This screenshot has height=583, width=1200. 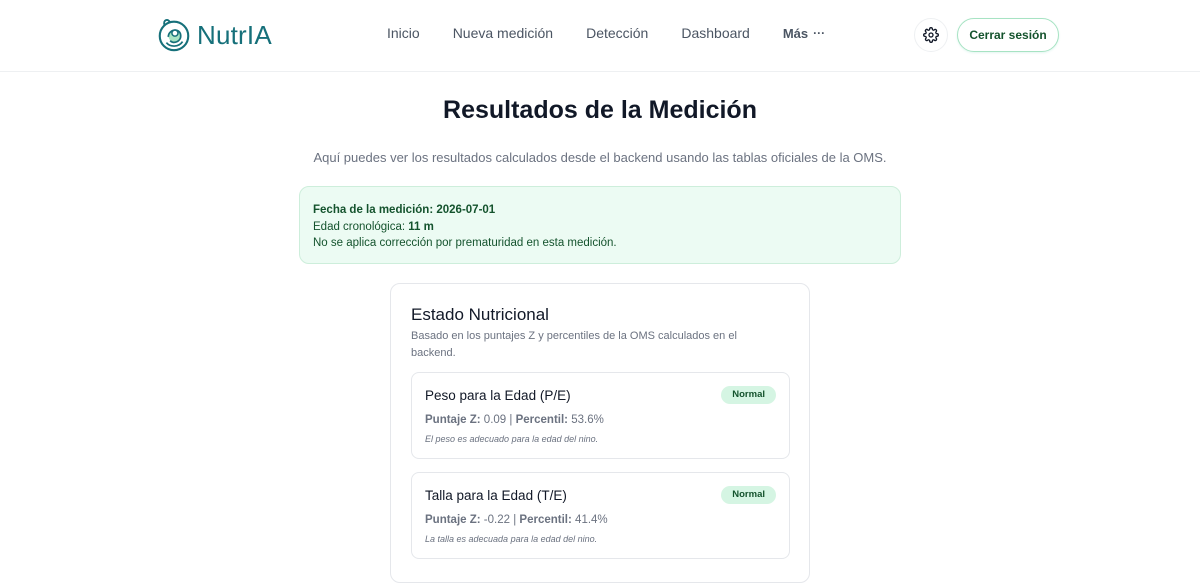 What do you see at coordinates (715, 33) in the screenshot?
I see `nav-item-dashboard: Dashboard` at bounding box center [715, 33].